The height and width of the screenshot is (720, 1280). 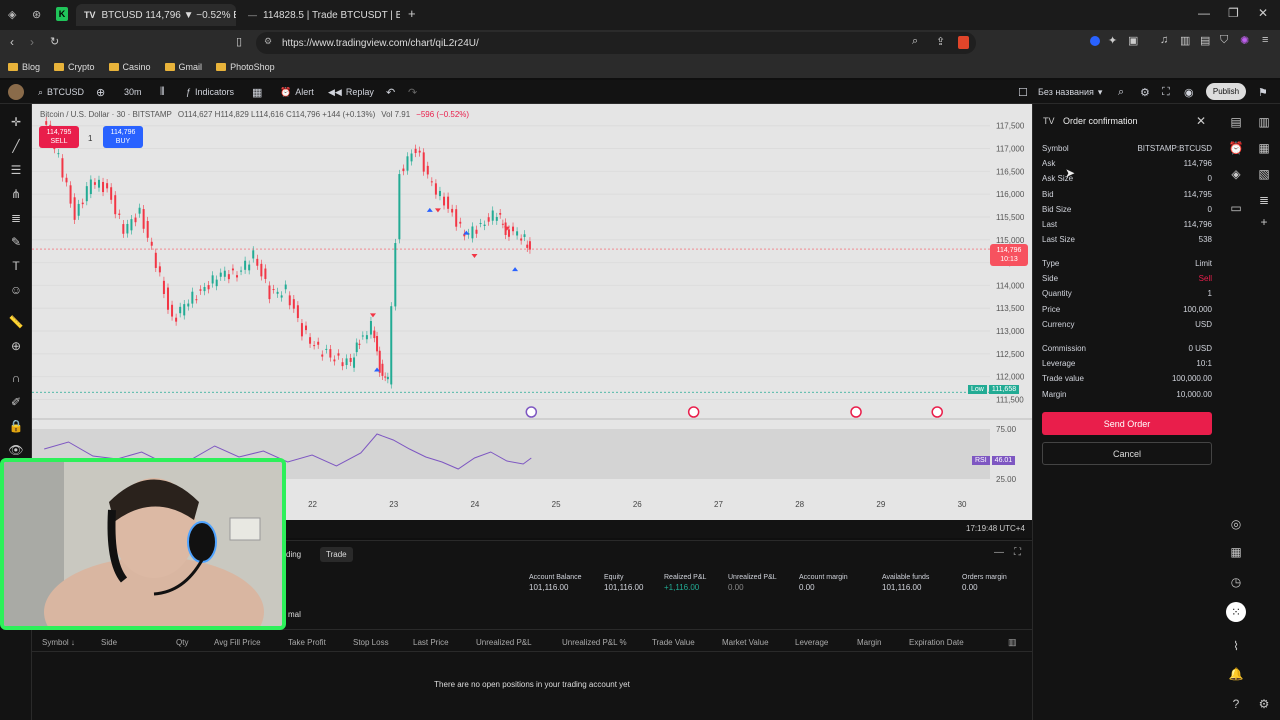 What do you see at coordinates (16, 218) in the screenshot?
I see `fib-icon: ≣` at bounding box center [16, 218].